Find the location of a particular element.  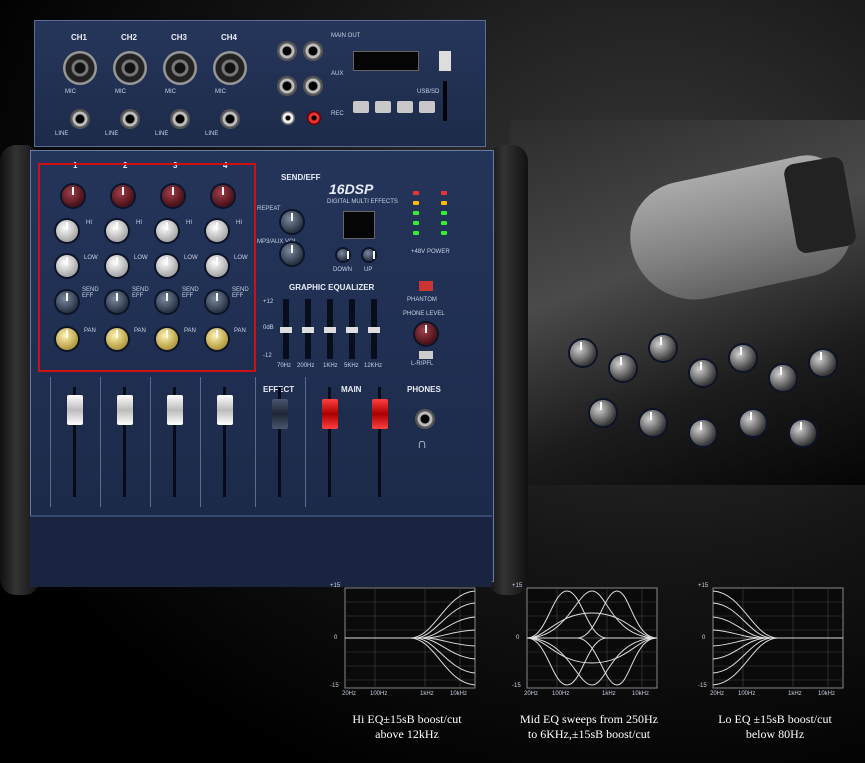

eq-band-label: 200Hz is located at coordinates (306, 366).